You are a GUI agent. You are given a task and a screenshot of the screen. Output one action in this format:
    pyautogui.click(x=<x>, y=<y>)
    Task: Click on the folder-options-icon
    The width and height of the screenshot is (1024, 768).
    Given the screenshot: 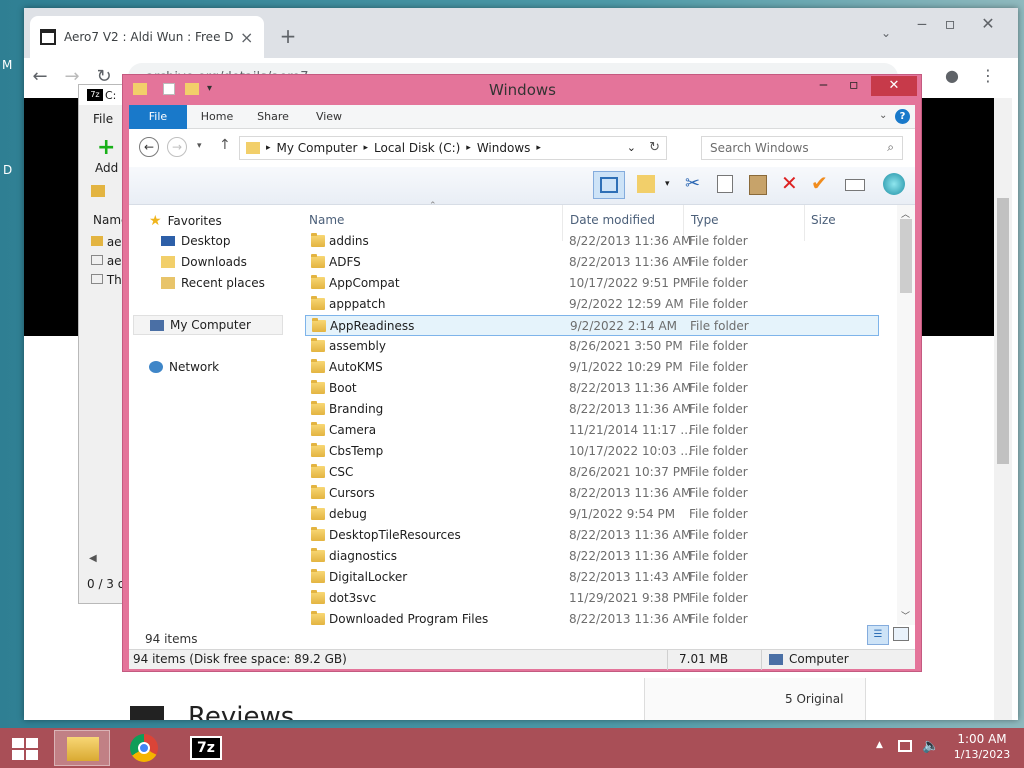 What is the action you would take?
    pyautogui.click(x=646, y=184)
    